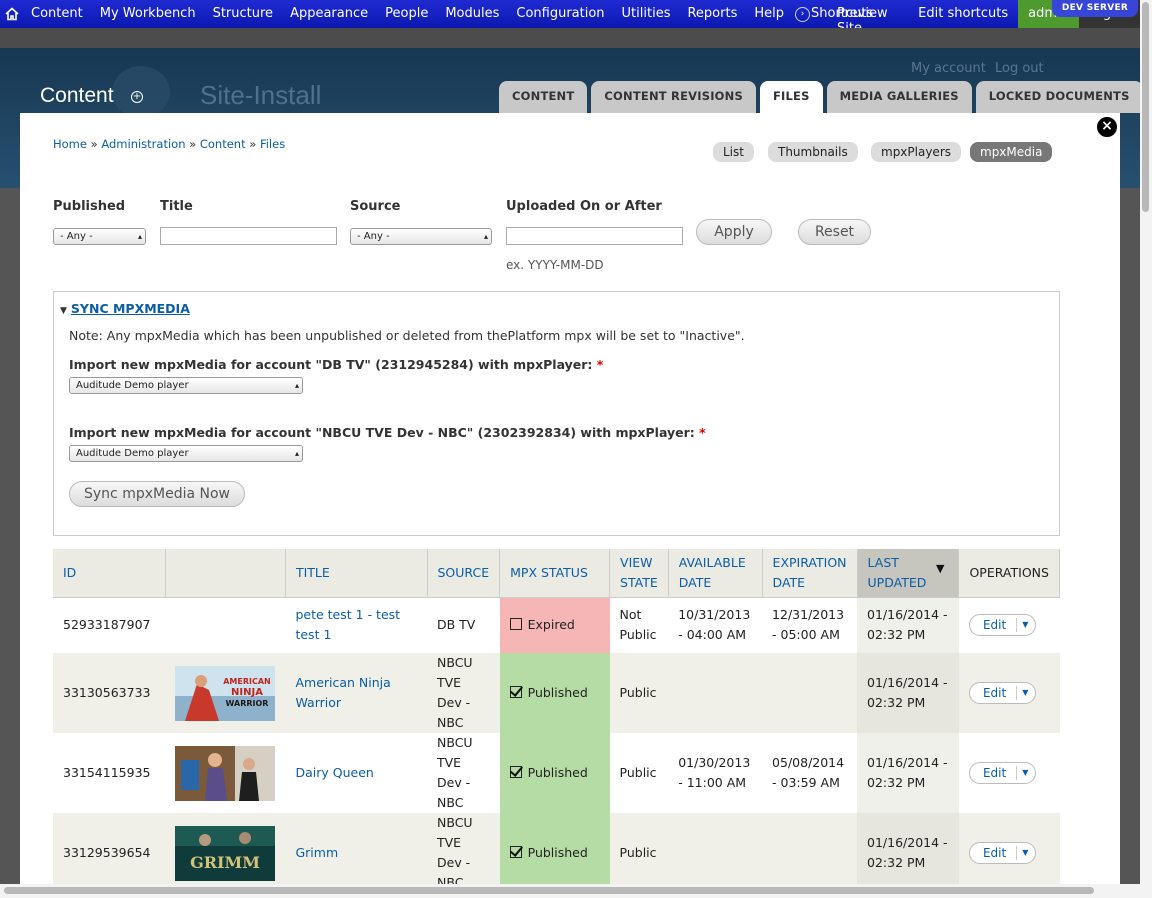 This screenshot has height=898, width=1152. I want to click on menu-appearance: Appearance, so click(329, 14).